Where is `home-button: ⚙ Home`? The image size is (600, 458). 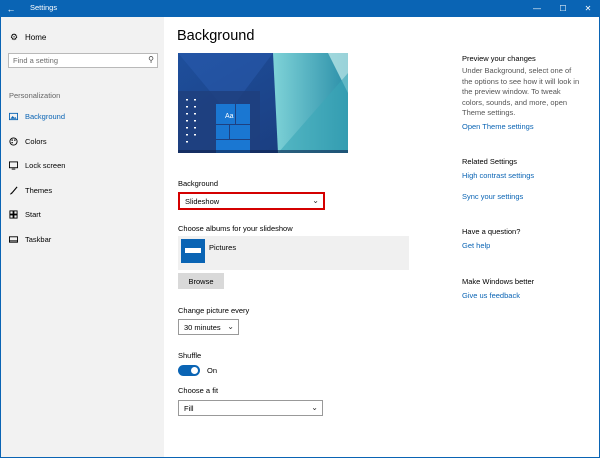
home-button: ⚙ Home is located at coordinates (27, 37).